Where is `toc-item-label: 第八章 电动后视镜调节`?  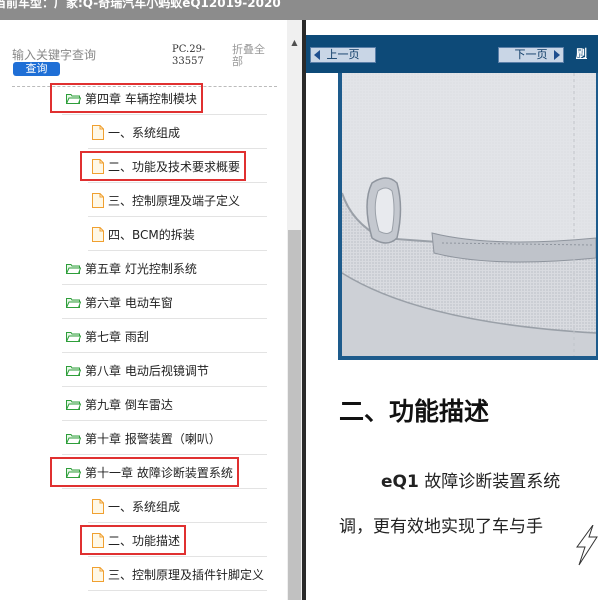 toc-item-label: 第八章 电动后视镜调节 is located at coordinates (147, 370).